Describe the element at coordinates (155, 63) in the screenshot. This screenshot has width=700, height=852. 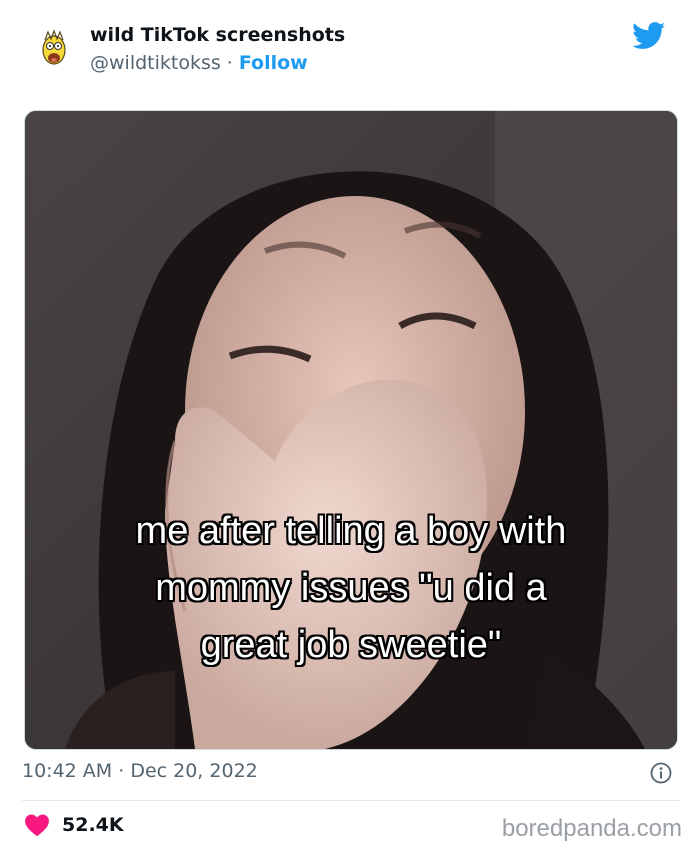
I see `handle: @wildtiktokss` at that location.